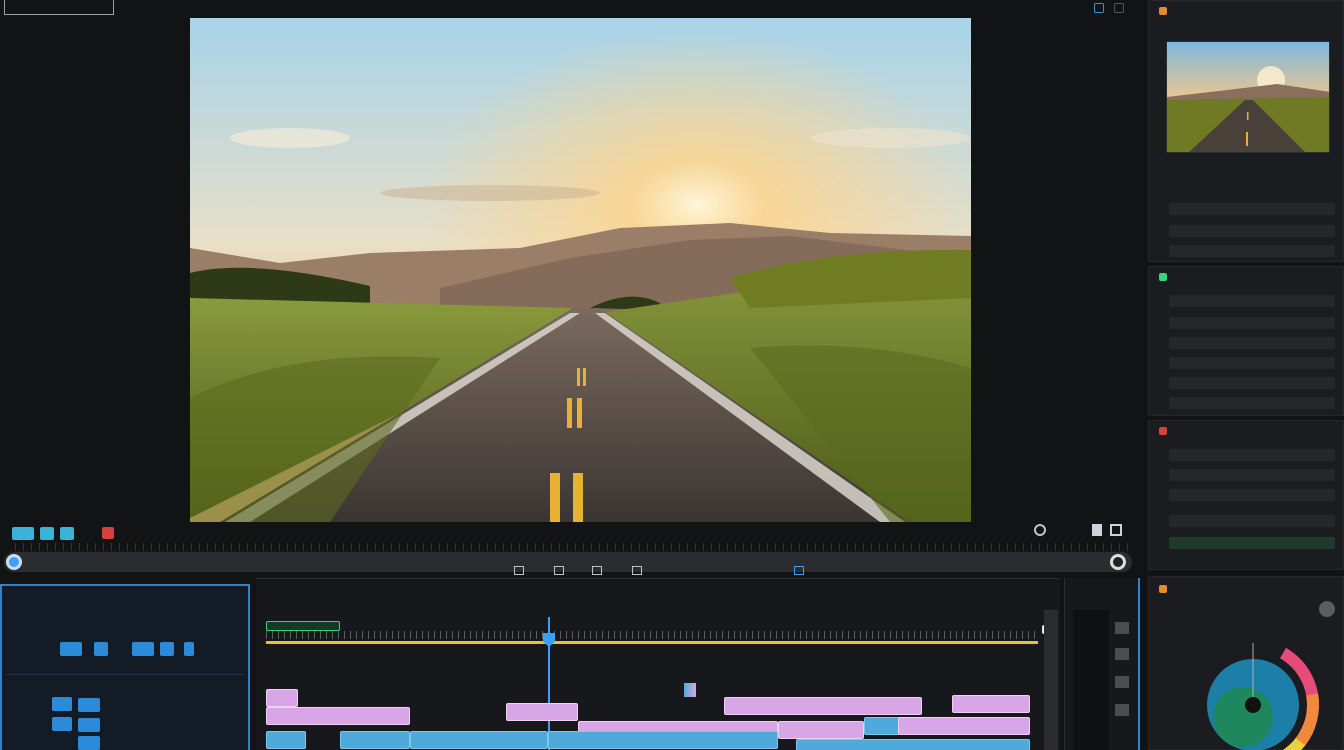  What do you see at coordinates (23, 533) in the screenshot?
I see `mark-in-icon` at bounding box center [23, 533].